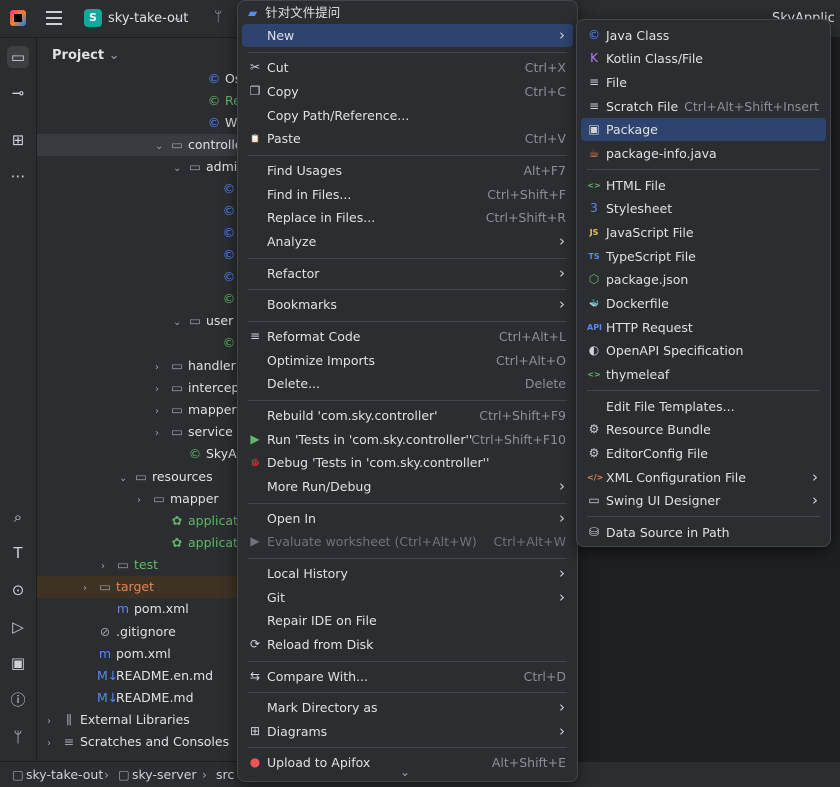 The width and height of the screenshot is (840, 787). Describe the element at coordinates (703, 185) in the screenshot. I see `menu-item-html-file: <> HTML File` at that location.